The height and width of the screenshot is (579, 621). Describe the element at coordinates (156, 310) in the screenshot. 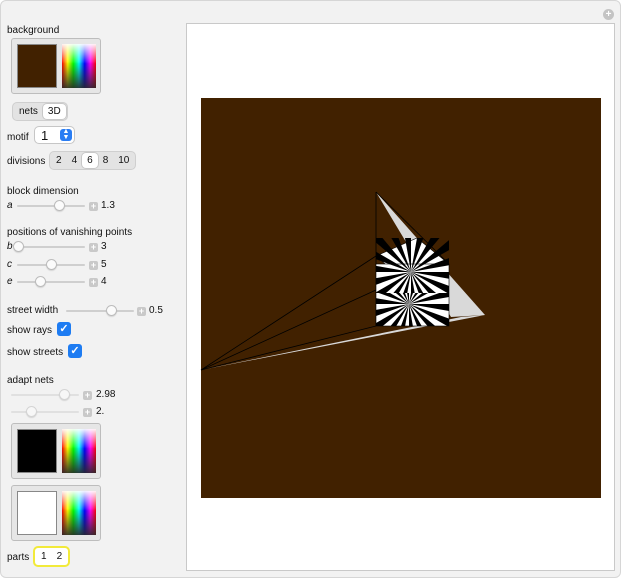

I see `street-width-value: 0.5` at that location.